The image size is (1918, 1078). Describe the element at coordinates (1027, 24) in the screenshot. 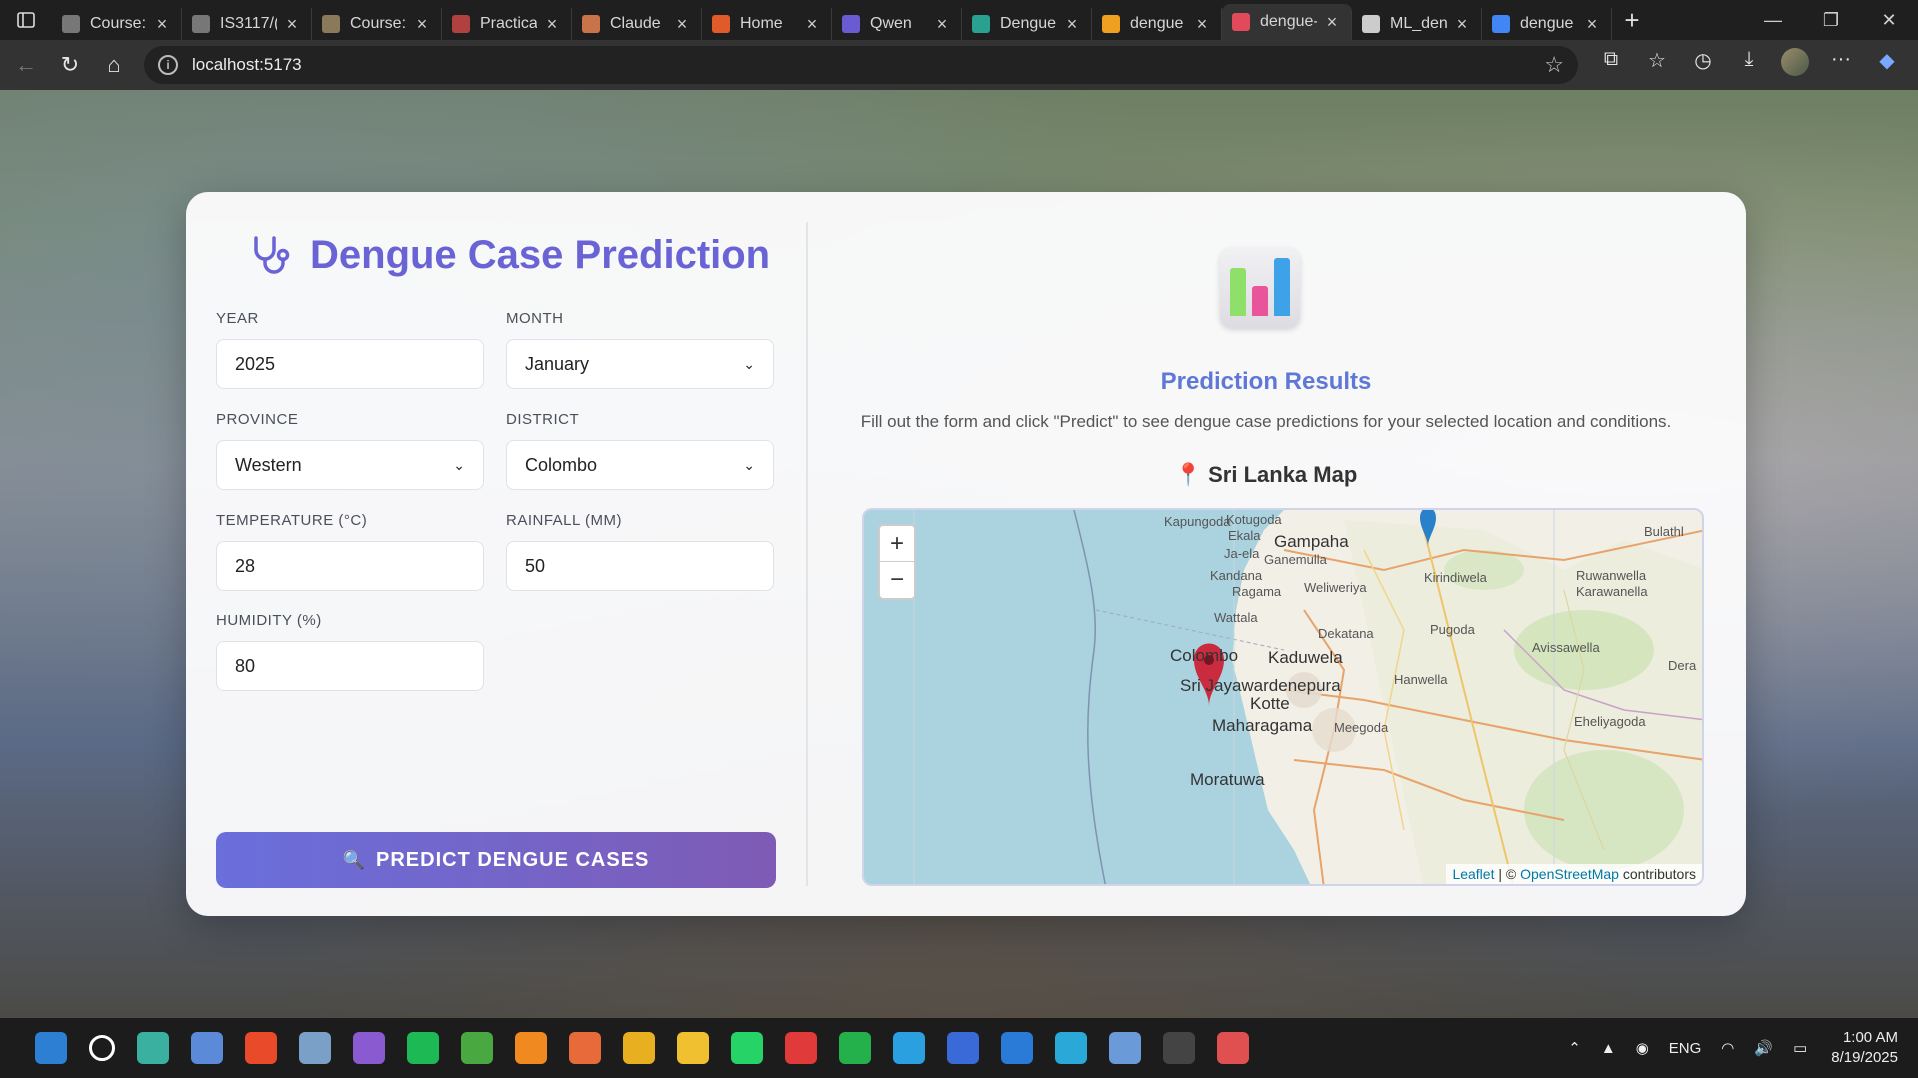

I see `browser-tab: Dengue ×` at that location.